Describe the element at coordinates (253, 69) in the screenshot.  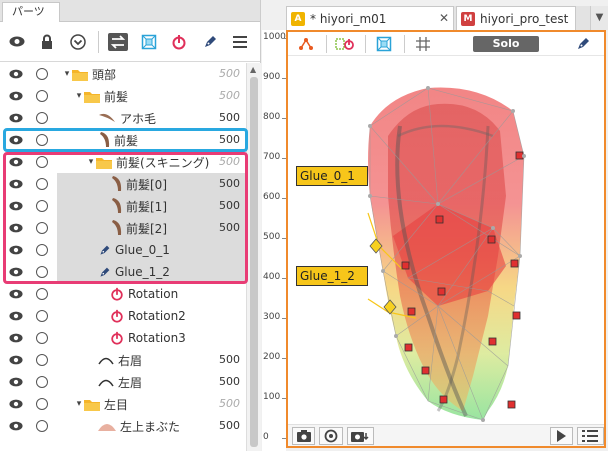
I see `scroll-up-arrow-icon: ▲` at that location.